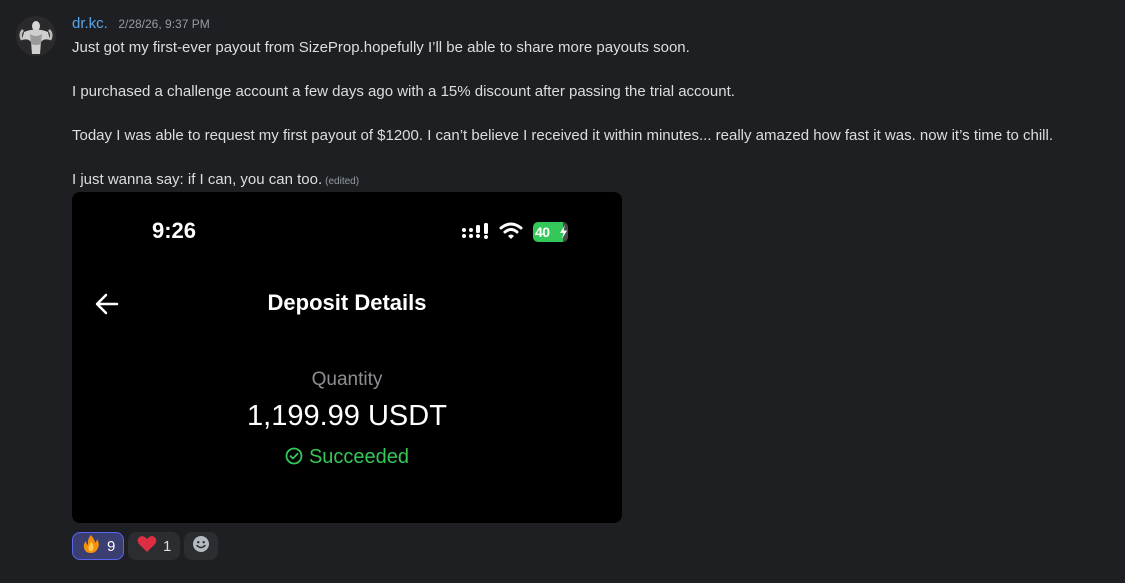 This screenshot has width=1125, height=583. I want to click on charging-bolt-icon, so click(563, 232).